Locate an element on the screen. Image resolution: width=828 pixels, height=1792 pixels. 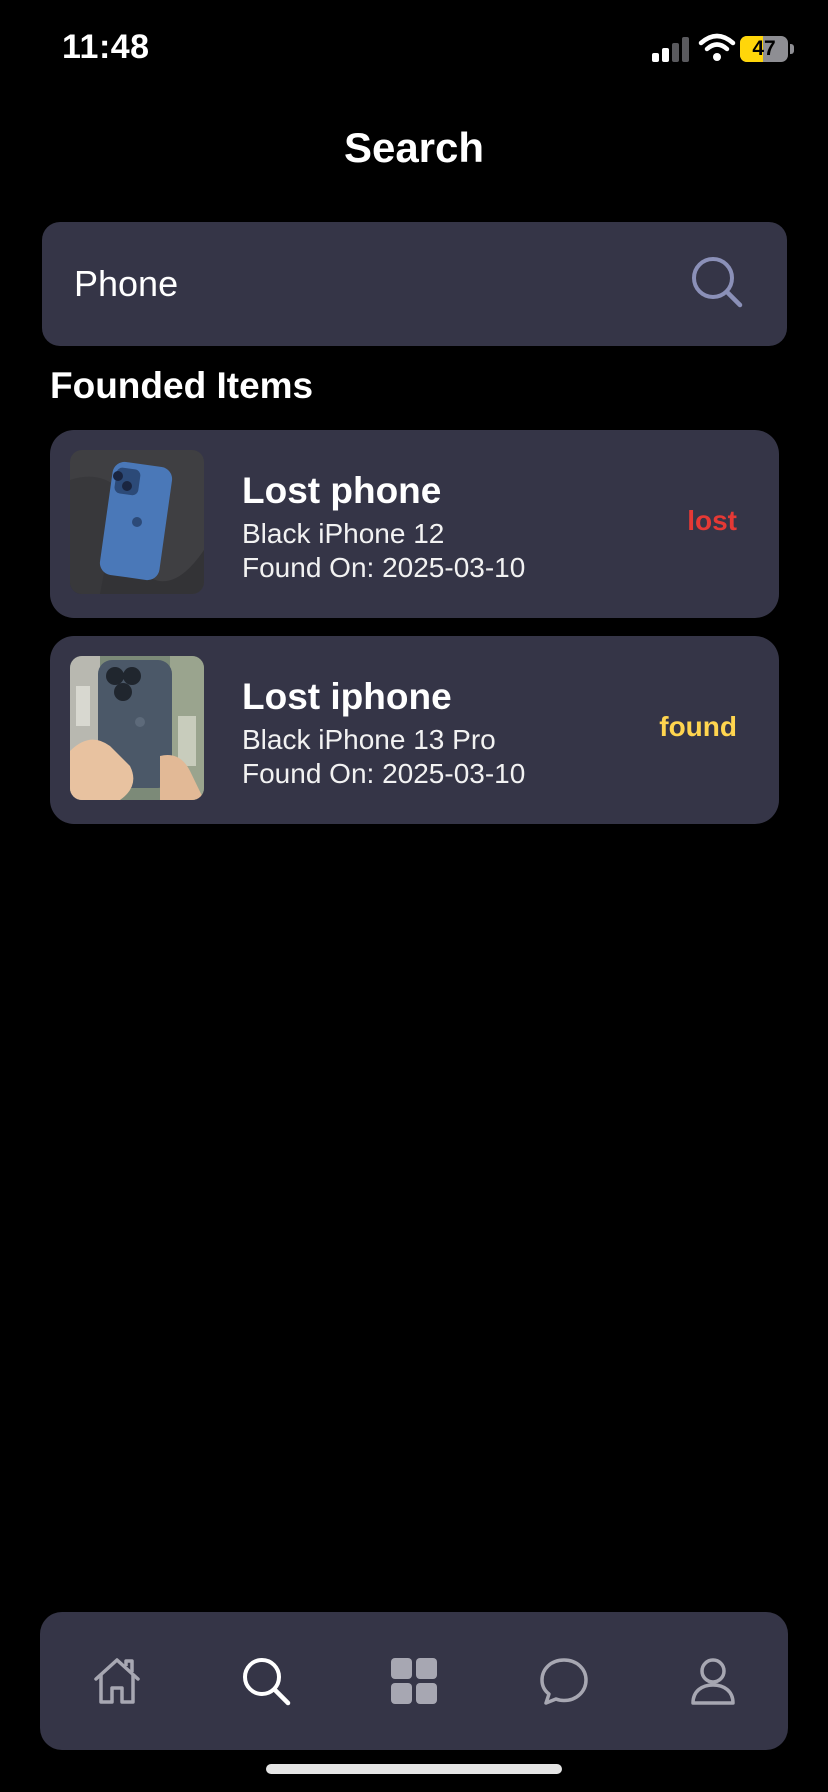
item-description: Black iPhone 12 is located at coordinates (343, 533).